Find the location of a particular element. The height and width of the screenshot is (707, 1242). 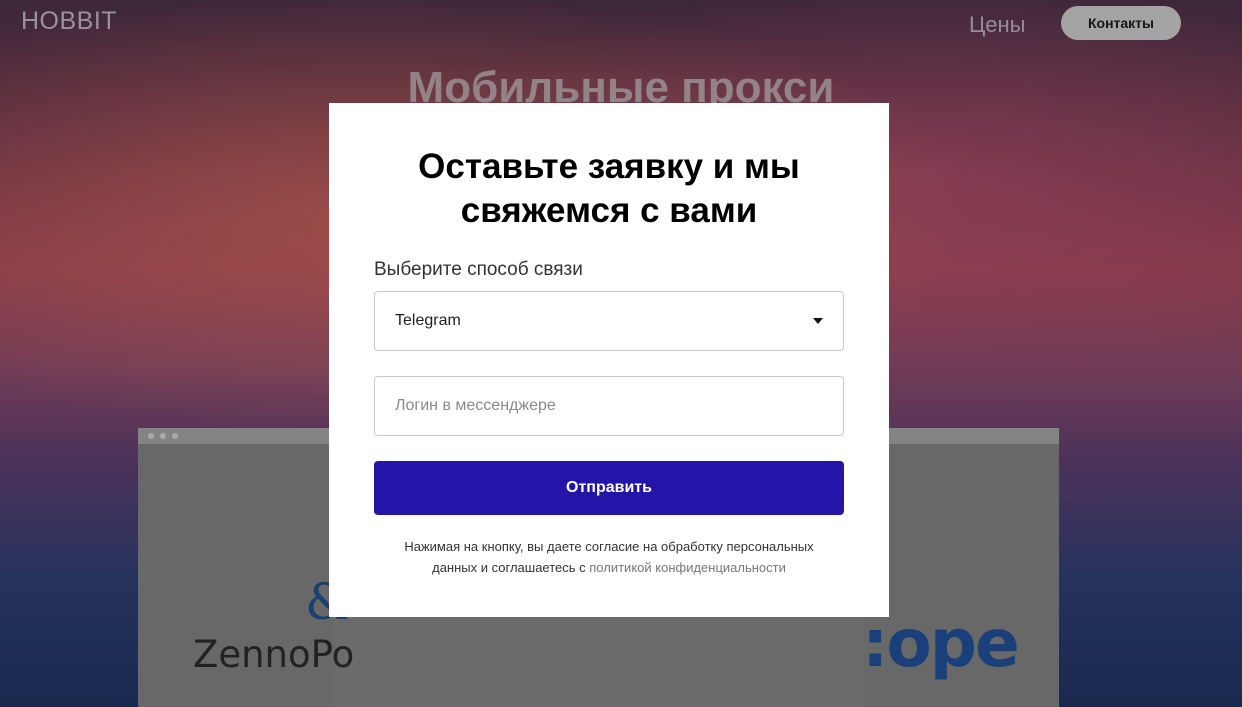

privacy-policy-link: политикой конфиденциальности is located at coordinates (687, 567).